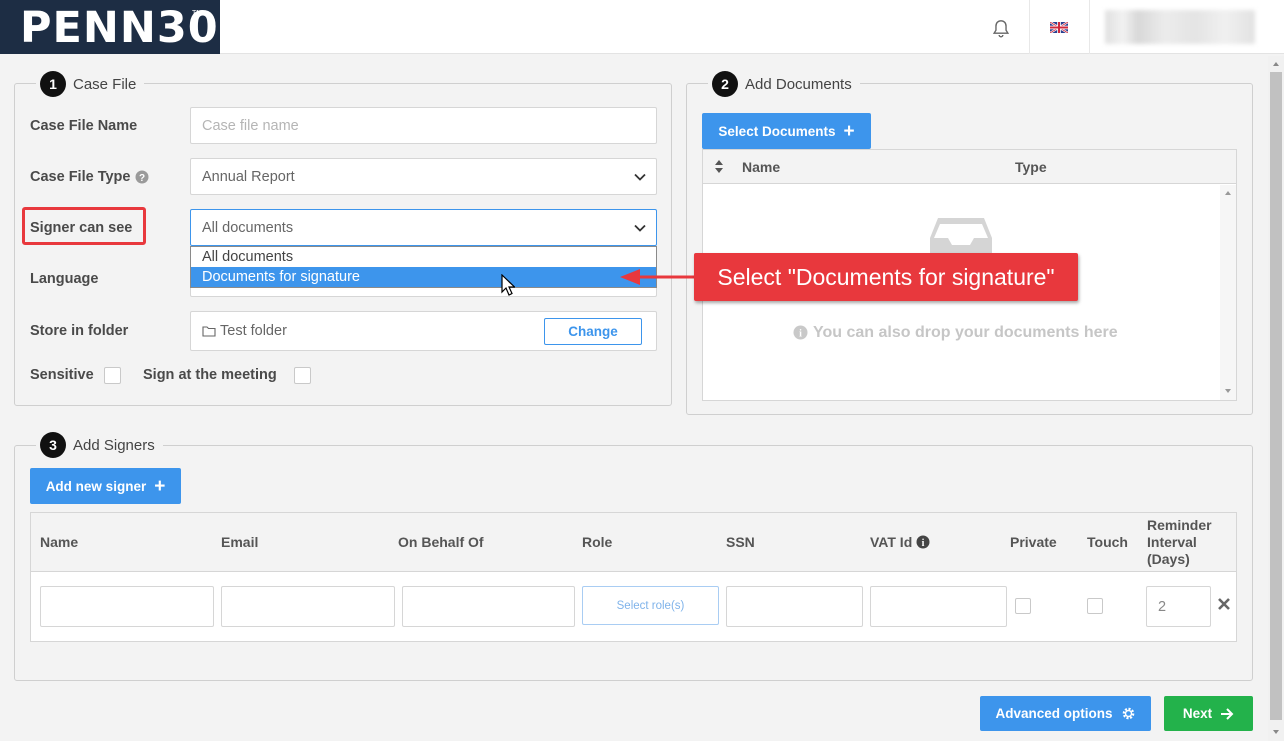 The height and width of the screenshot is (741, 1284). I want to click on case-file-type-label-group: Case File Type ?, so click(89, 177).